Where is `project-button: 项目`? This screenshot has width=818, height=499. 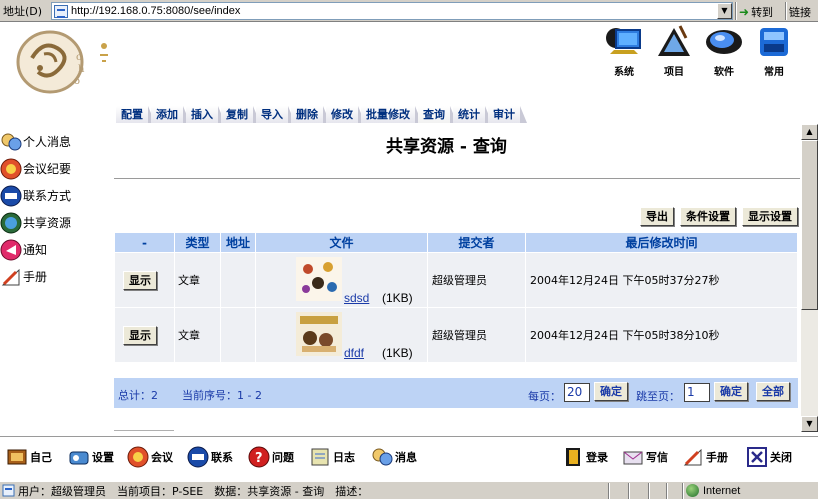 project-button: 项目 is located at coordinates (674, 51).